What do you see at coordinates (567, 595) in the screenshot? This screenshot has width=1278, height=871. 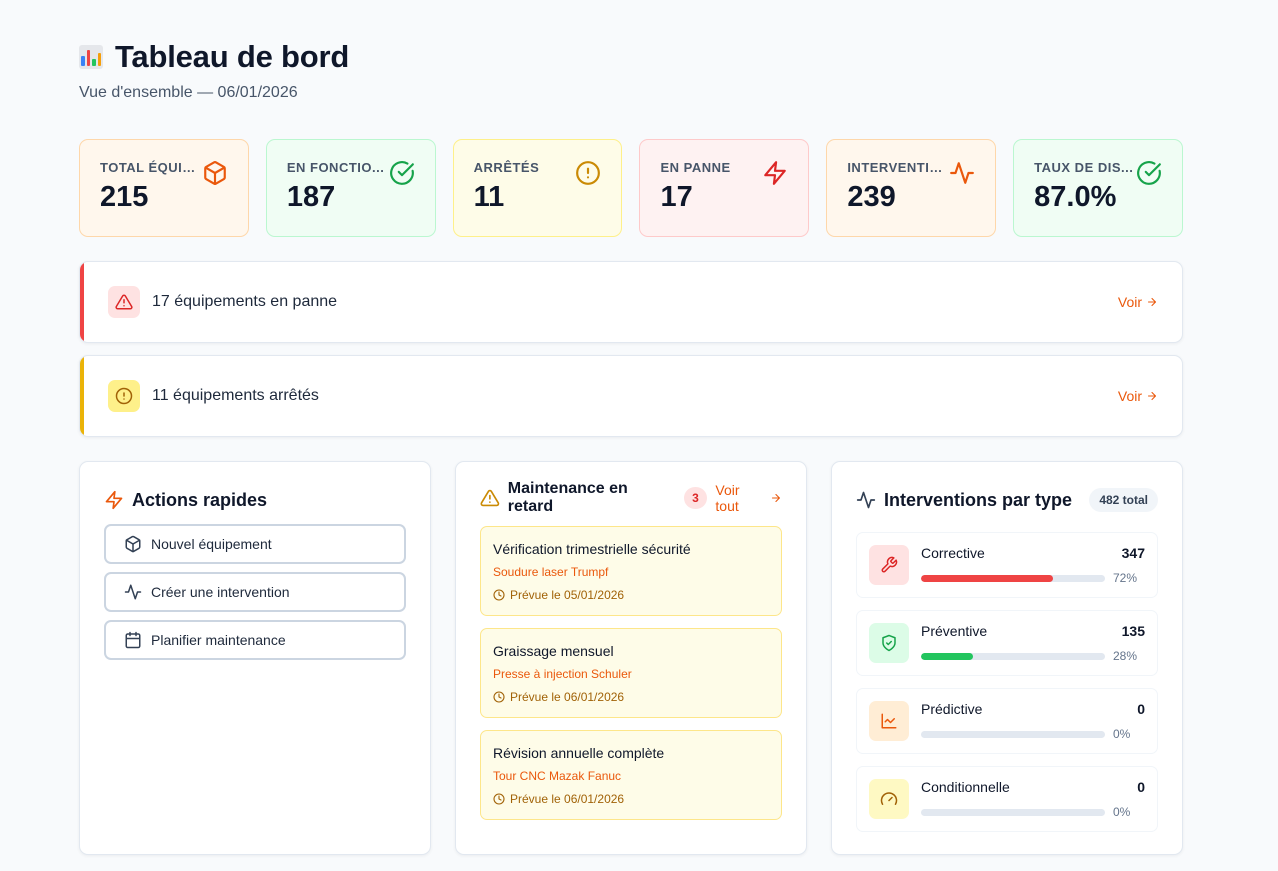 I see `overdue-date: Prévue le 05/01/2026` at bounding box center [567, 595].